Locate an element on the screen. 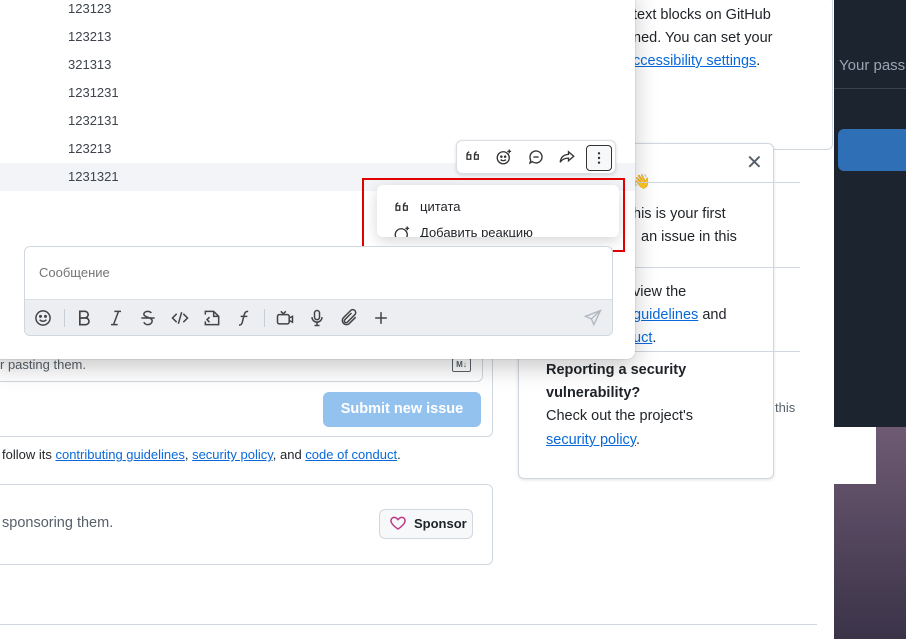 The image size is (906, 639). italic-icon is located at coordinates (116, 318).